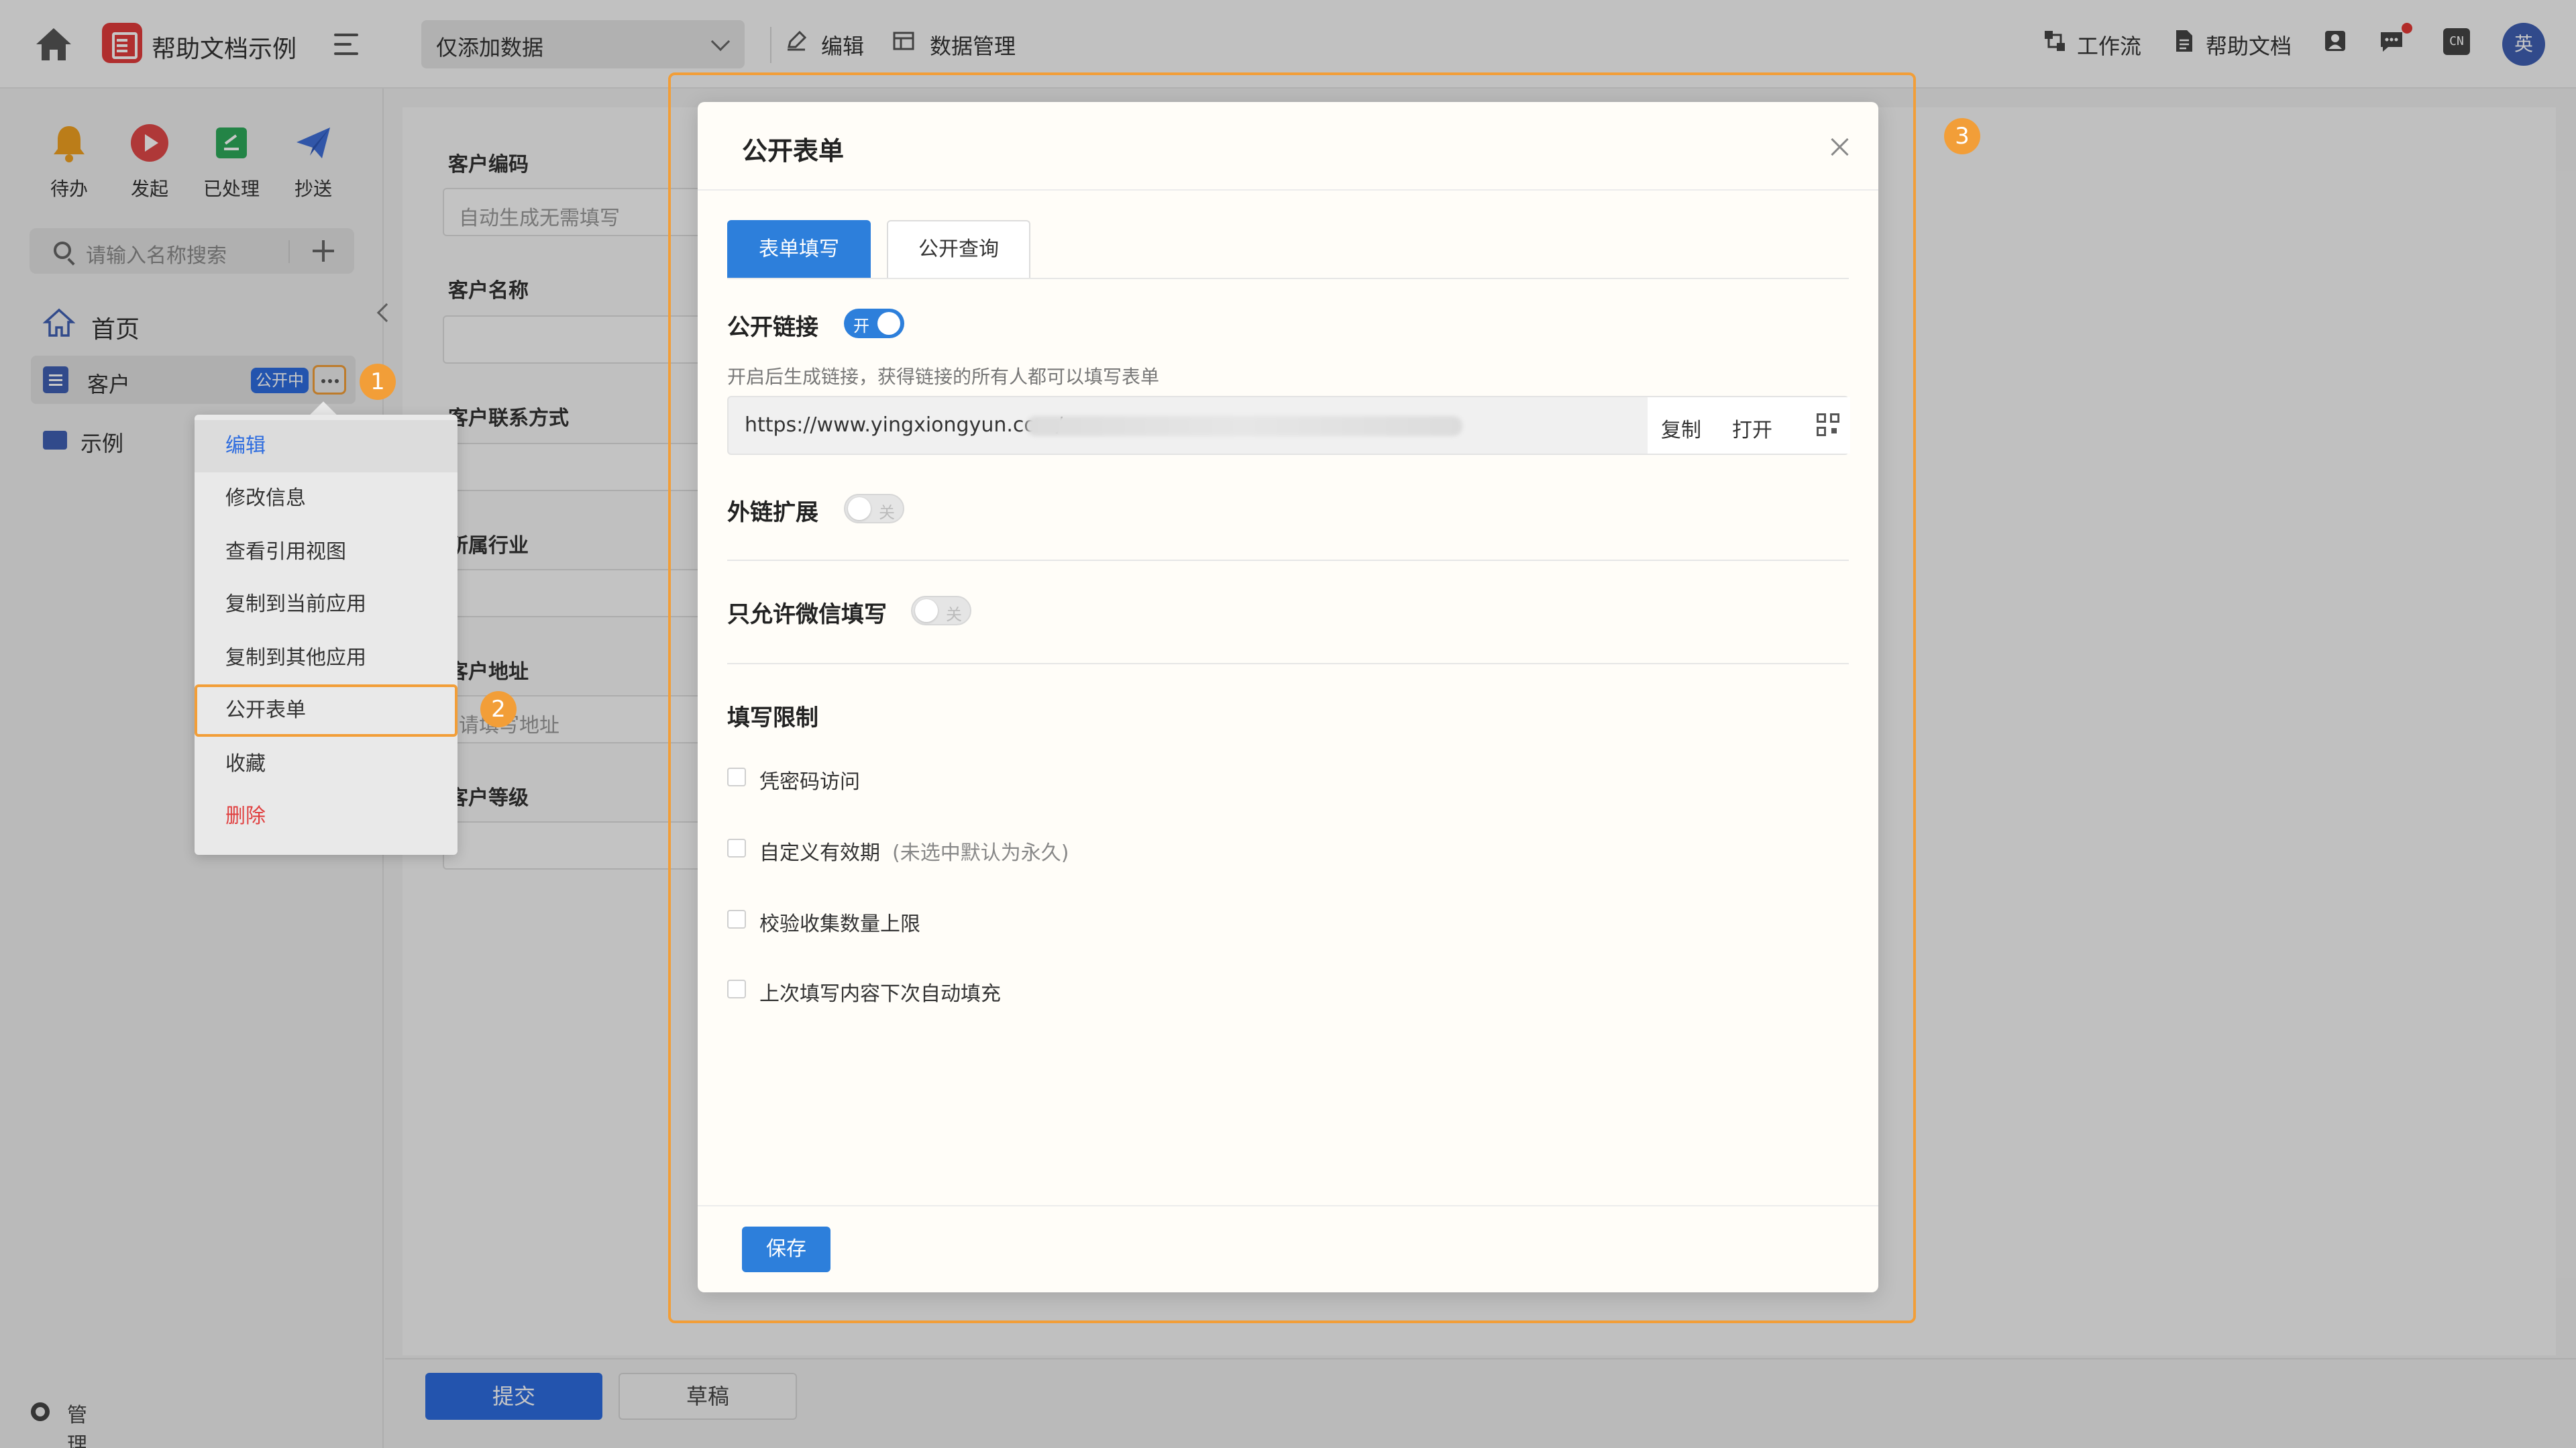 This screenshot has height=1448, width=2576. I want to click on autofill-label: 上次填写内容下次自动填充, so click(880, 994).